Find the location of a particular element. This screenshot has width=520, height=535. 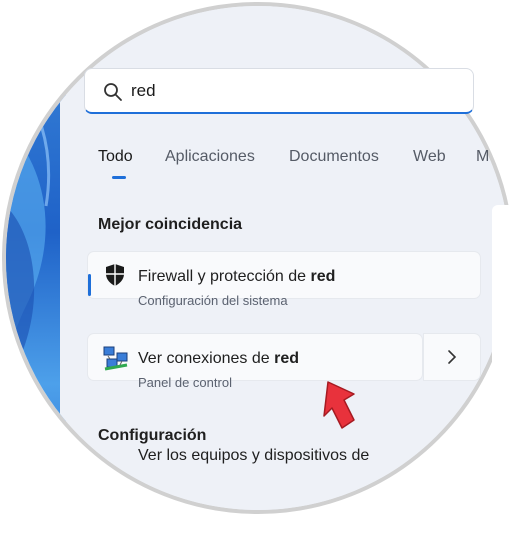

pointer-arrow-icon is located at coordinates (339, 405).